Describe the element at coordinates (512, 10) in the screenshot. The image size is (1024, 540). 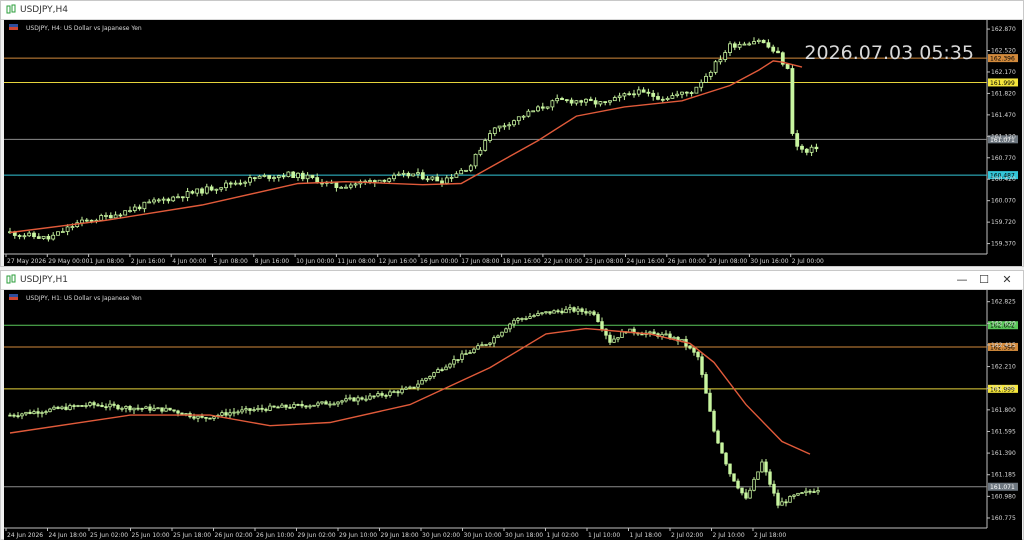
I see `window-titlebar: USDJPY,H4` at that location.